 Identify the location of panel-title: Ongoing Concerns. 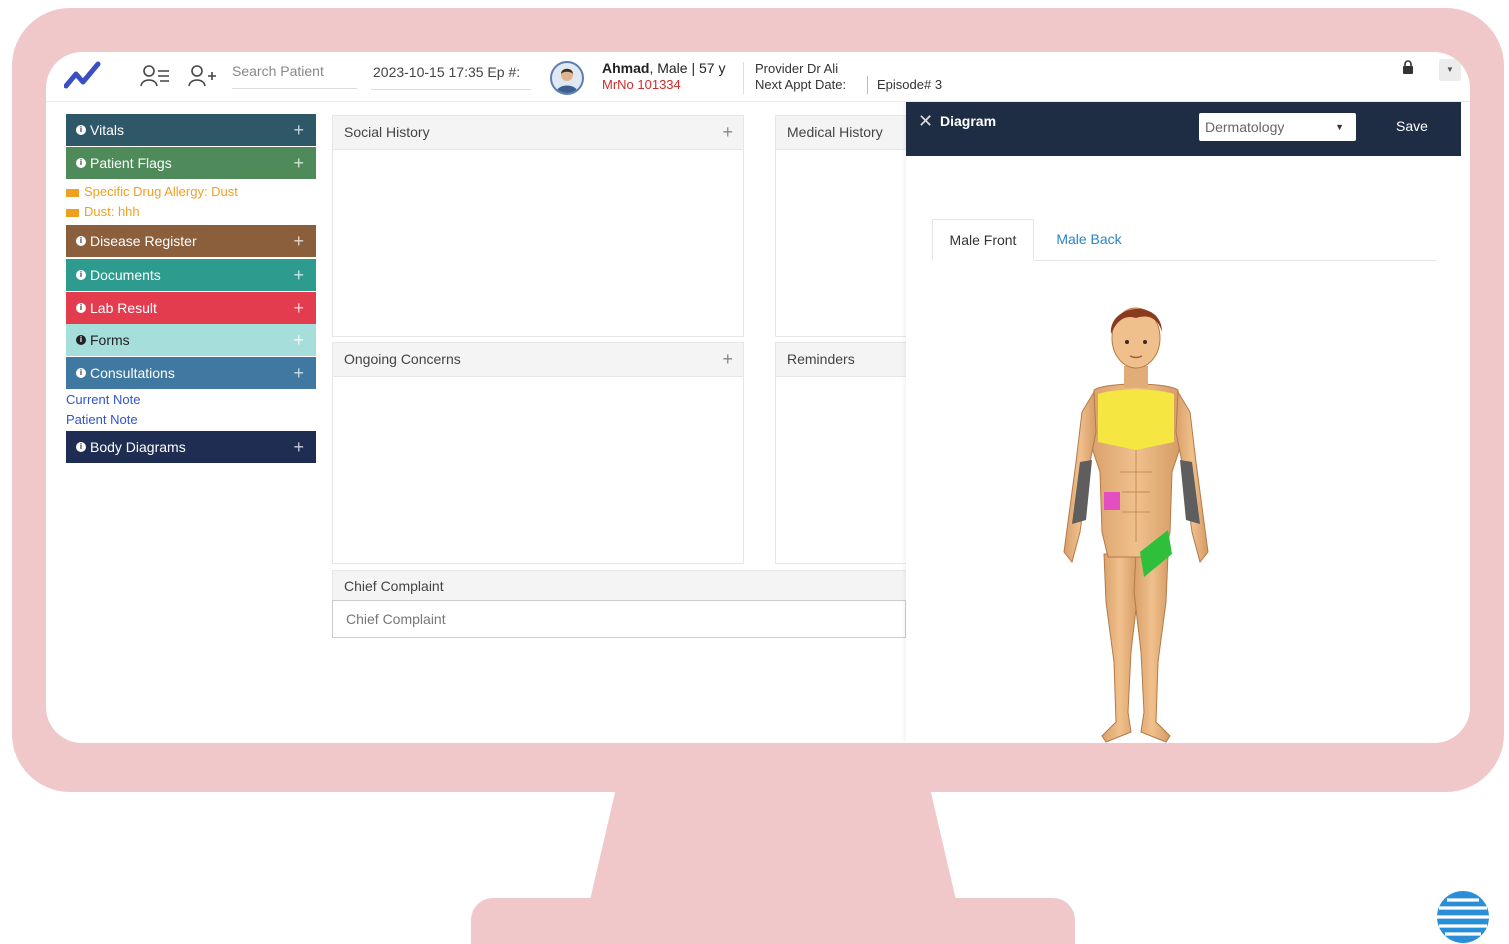
(402, 359).